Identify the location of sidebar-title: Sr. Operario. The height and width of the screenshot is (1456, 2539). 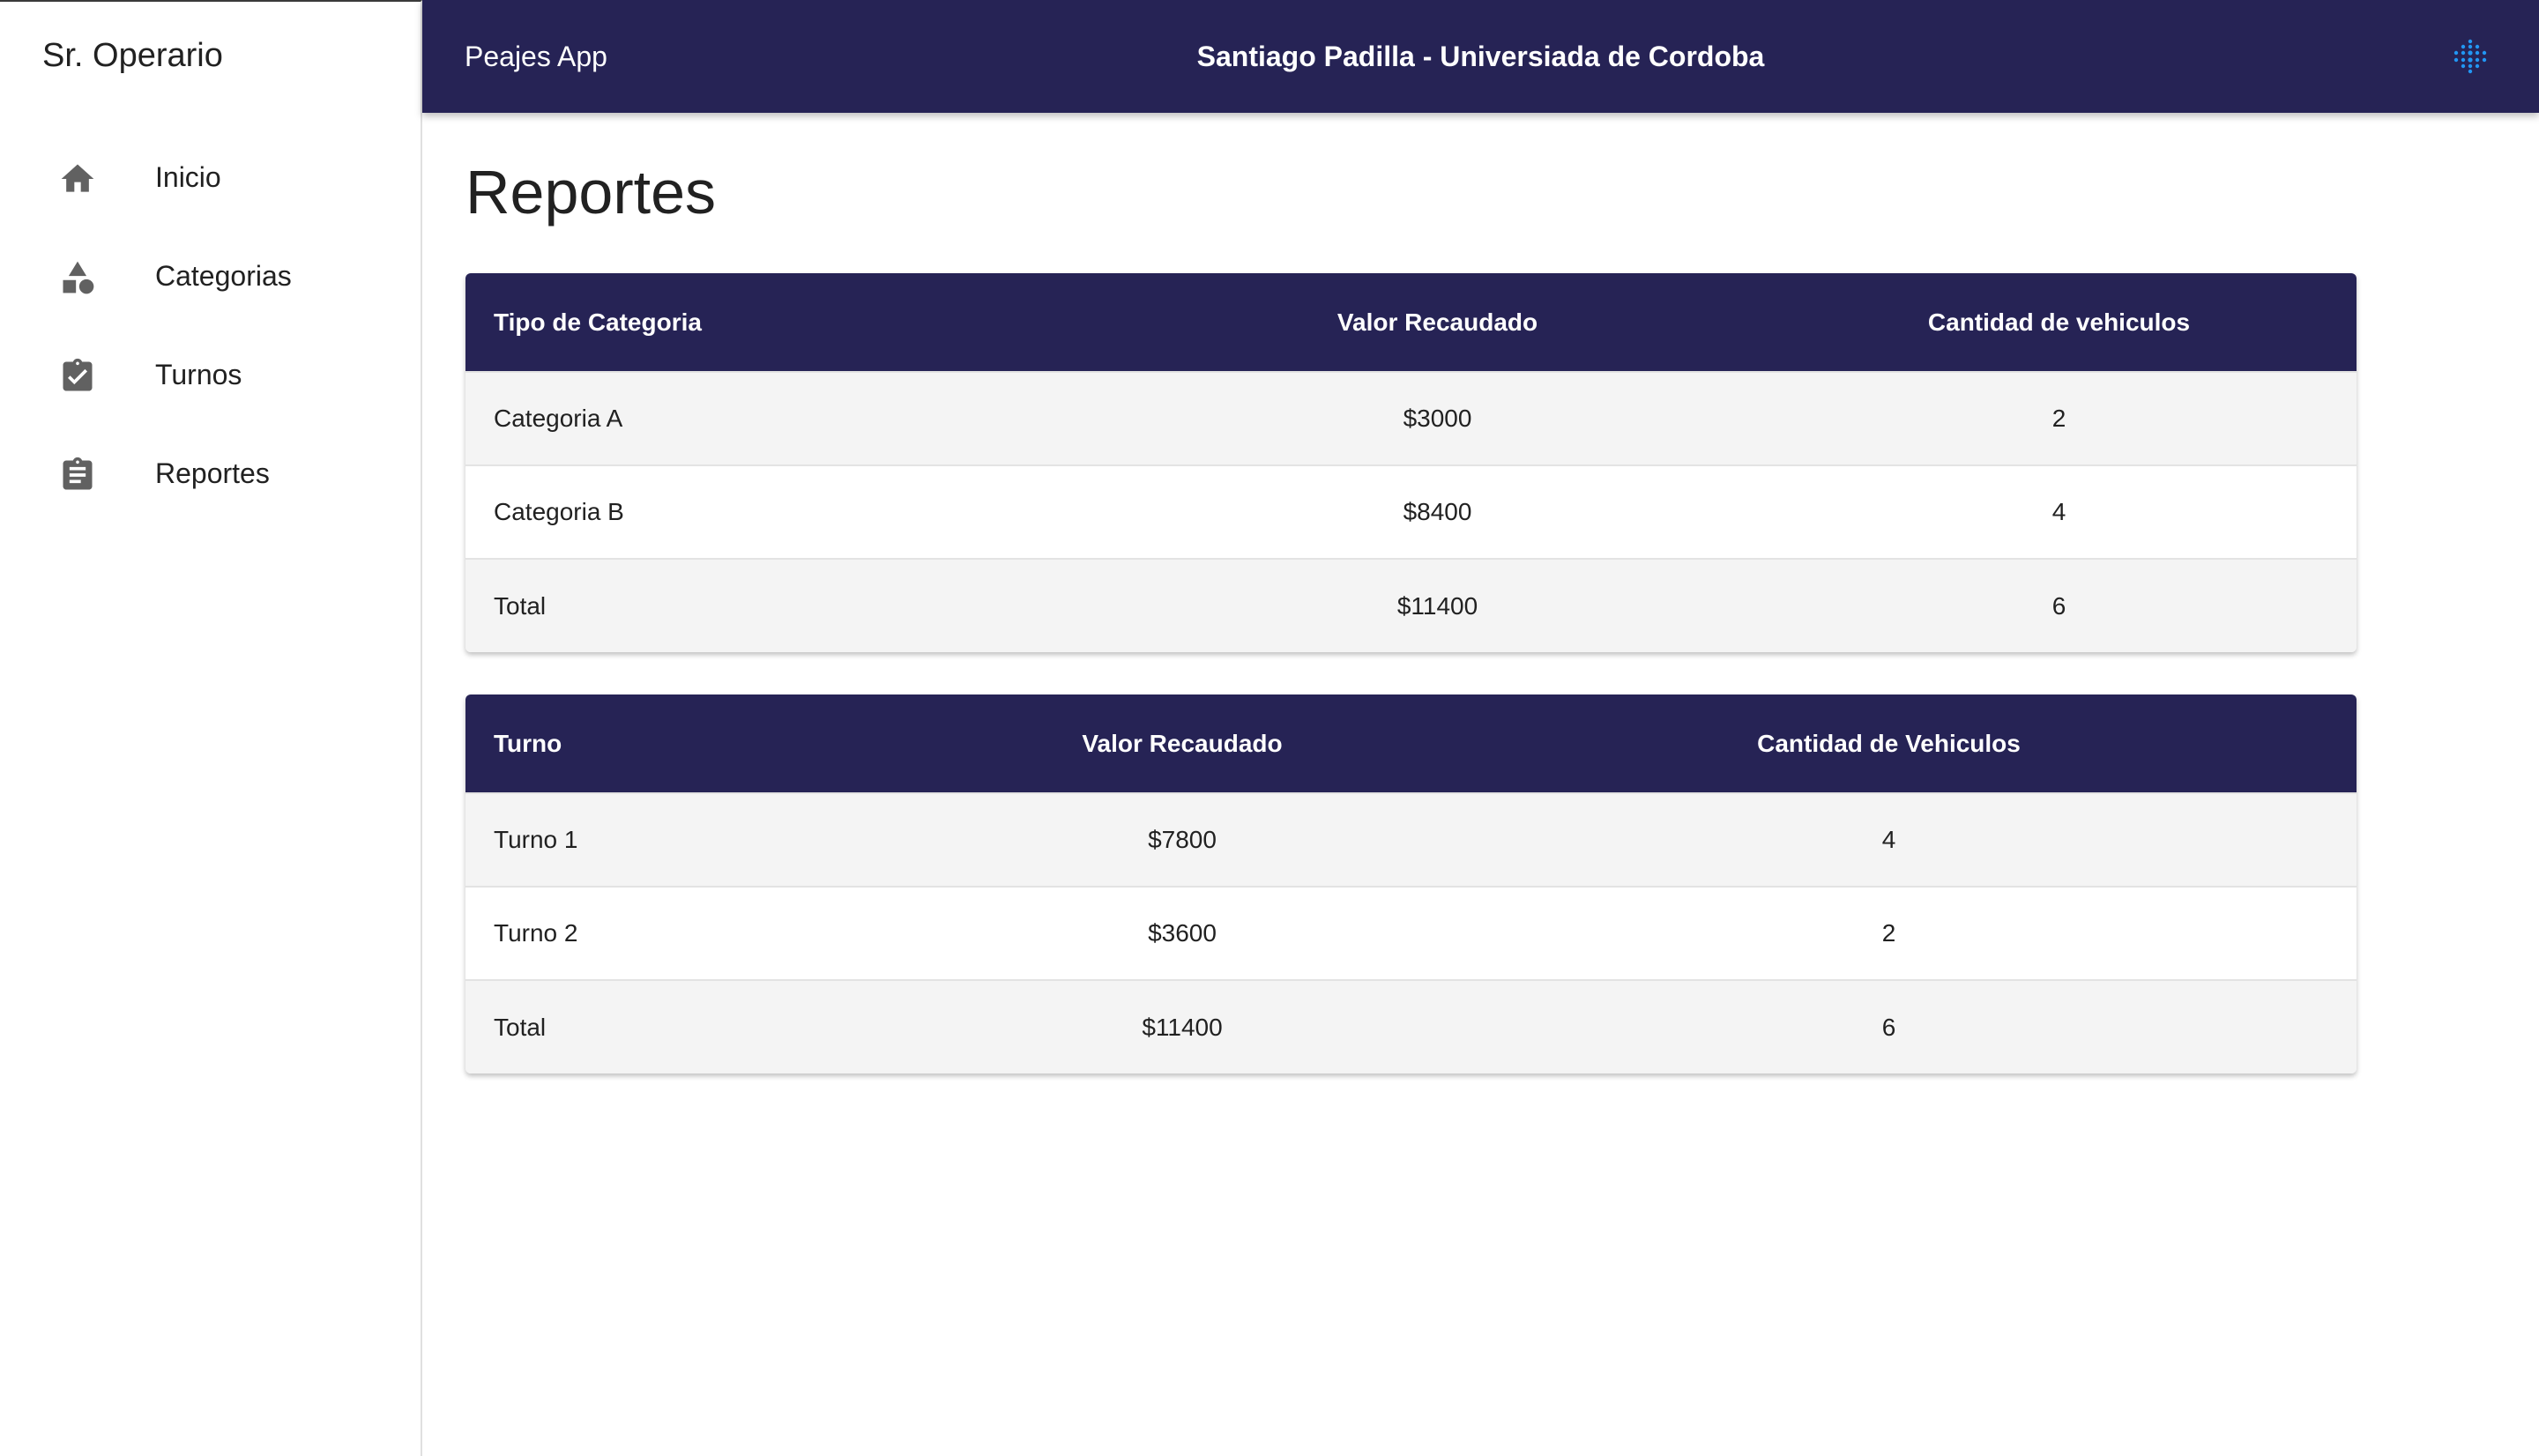
(132, 55).